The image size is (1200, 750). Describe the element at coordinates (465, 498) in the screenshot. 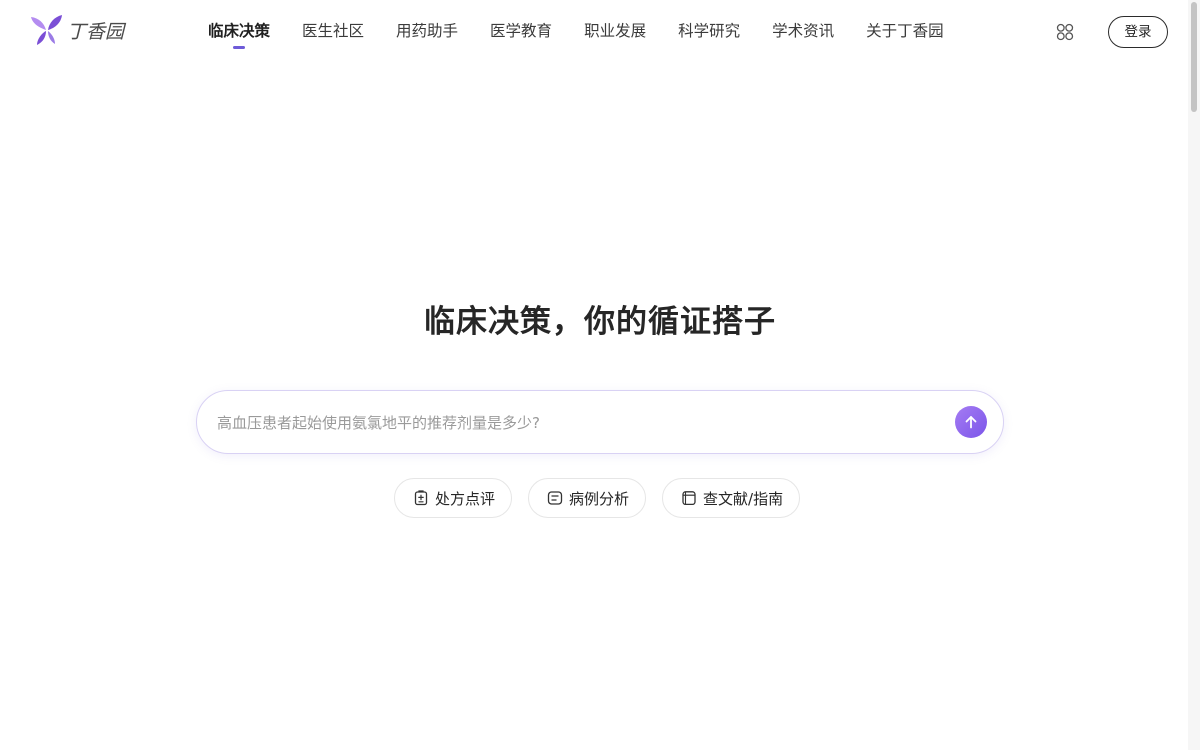

I see `chip-label: 处方点评` at that location.